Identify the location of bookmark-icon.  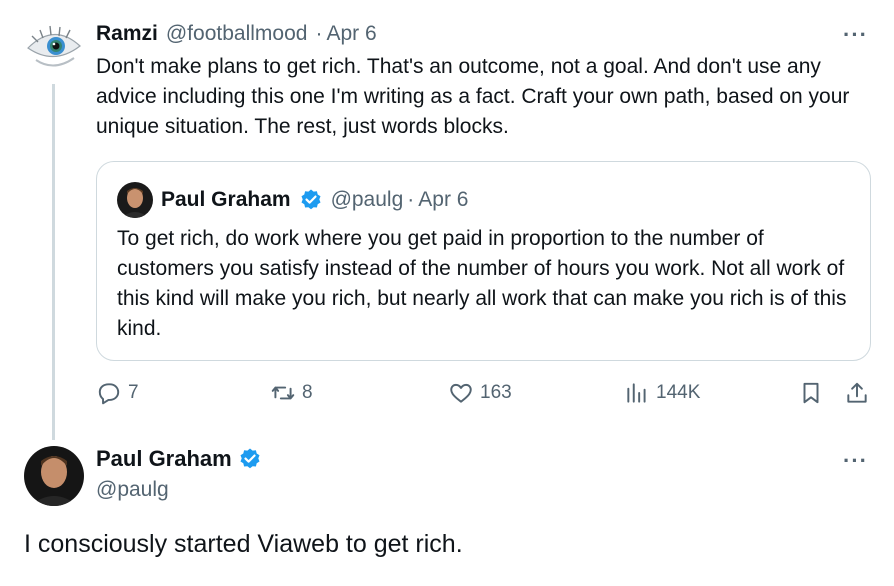
(811, 393).